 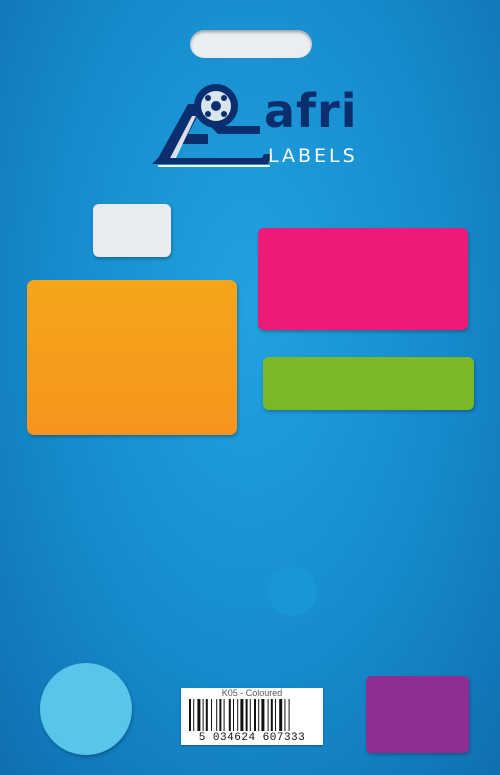 I want to click on hang-hole, so click(x=251, y=44).